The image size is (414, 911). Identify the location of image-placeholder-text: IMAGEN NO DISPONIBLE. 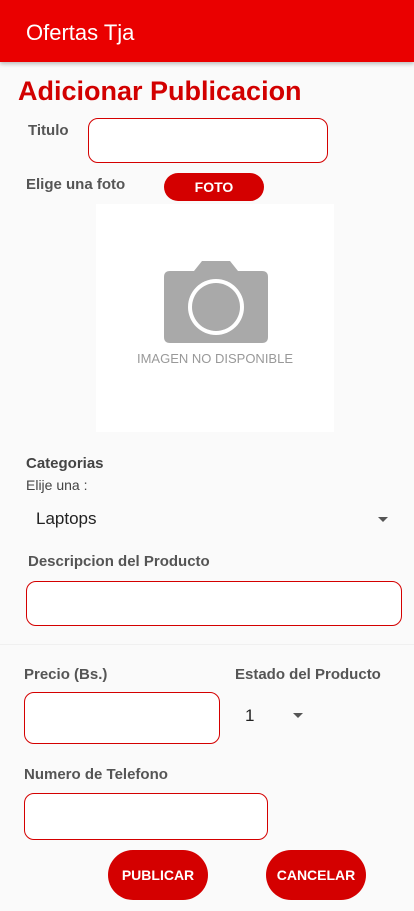
(215, 358).